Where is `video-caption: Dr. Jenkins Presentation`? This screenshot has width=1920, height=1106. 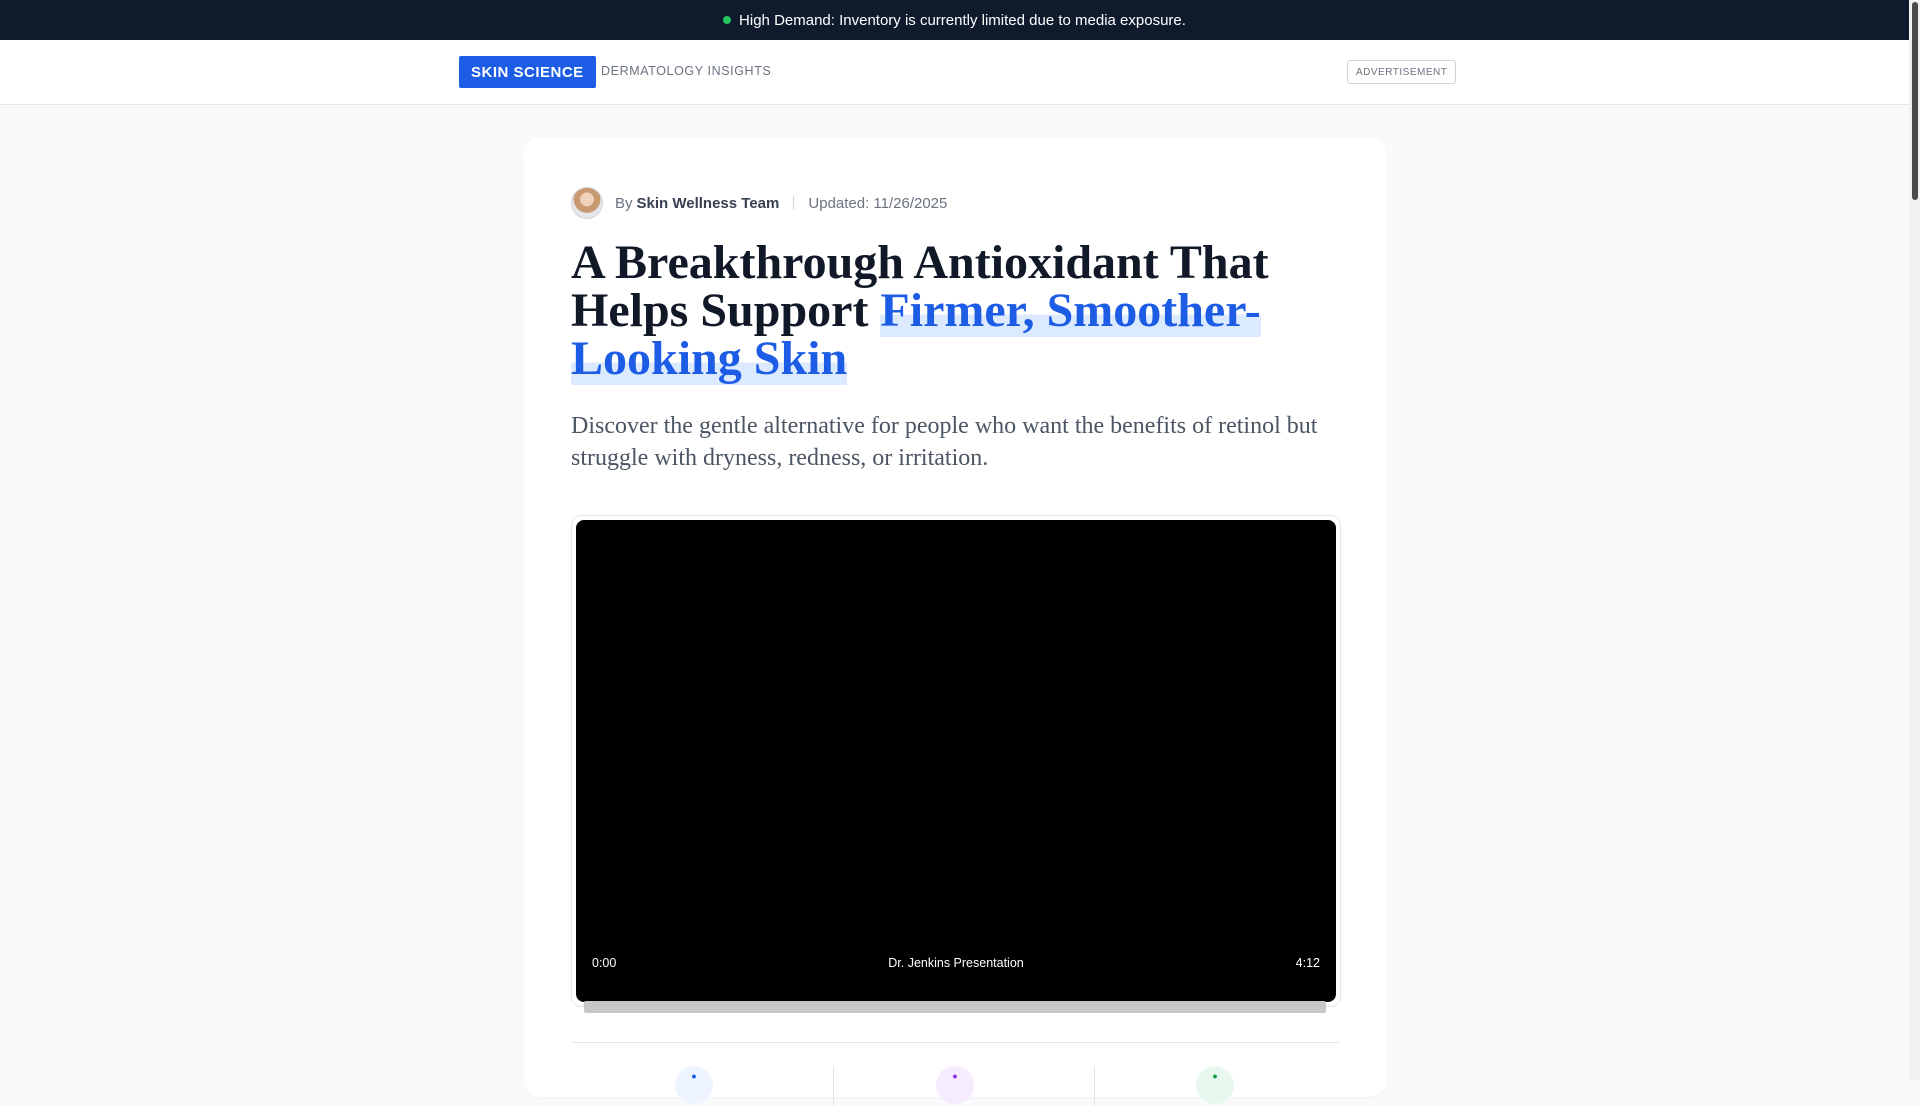 video-caption: Dr. Jenkins Presentation is located at coordinates (956, 963).